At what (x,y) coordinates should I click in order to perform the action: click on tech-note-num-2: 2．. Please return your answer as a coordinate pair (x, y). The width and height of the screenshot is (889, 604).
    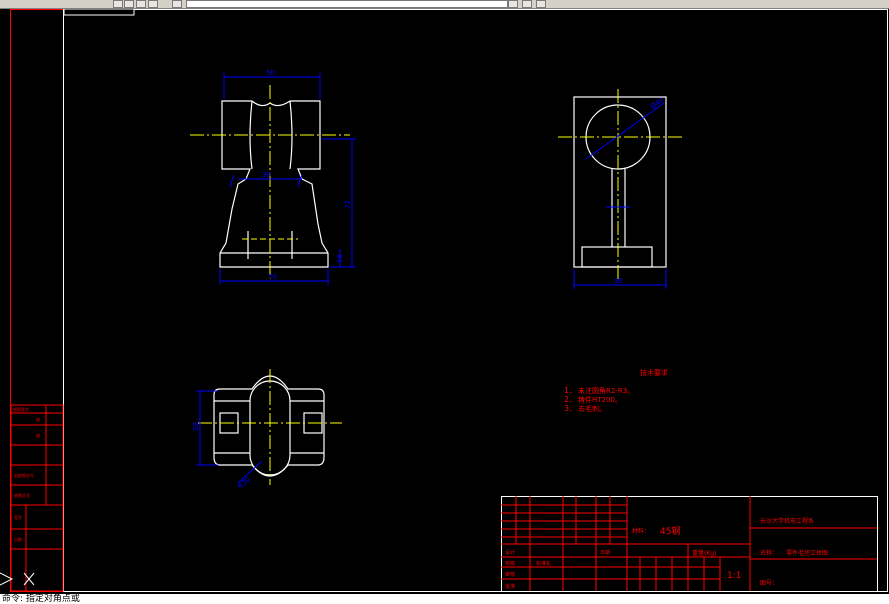
    Looking at the image, I should click on (570, 399).